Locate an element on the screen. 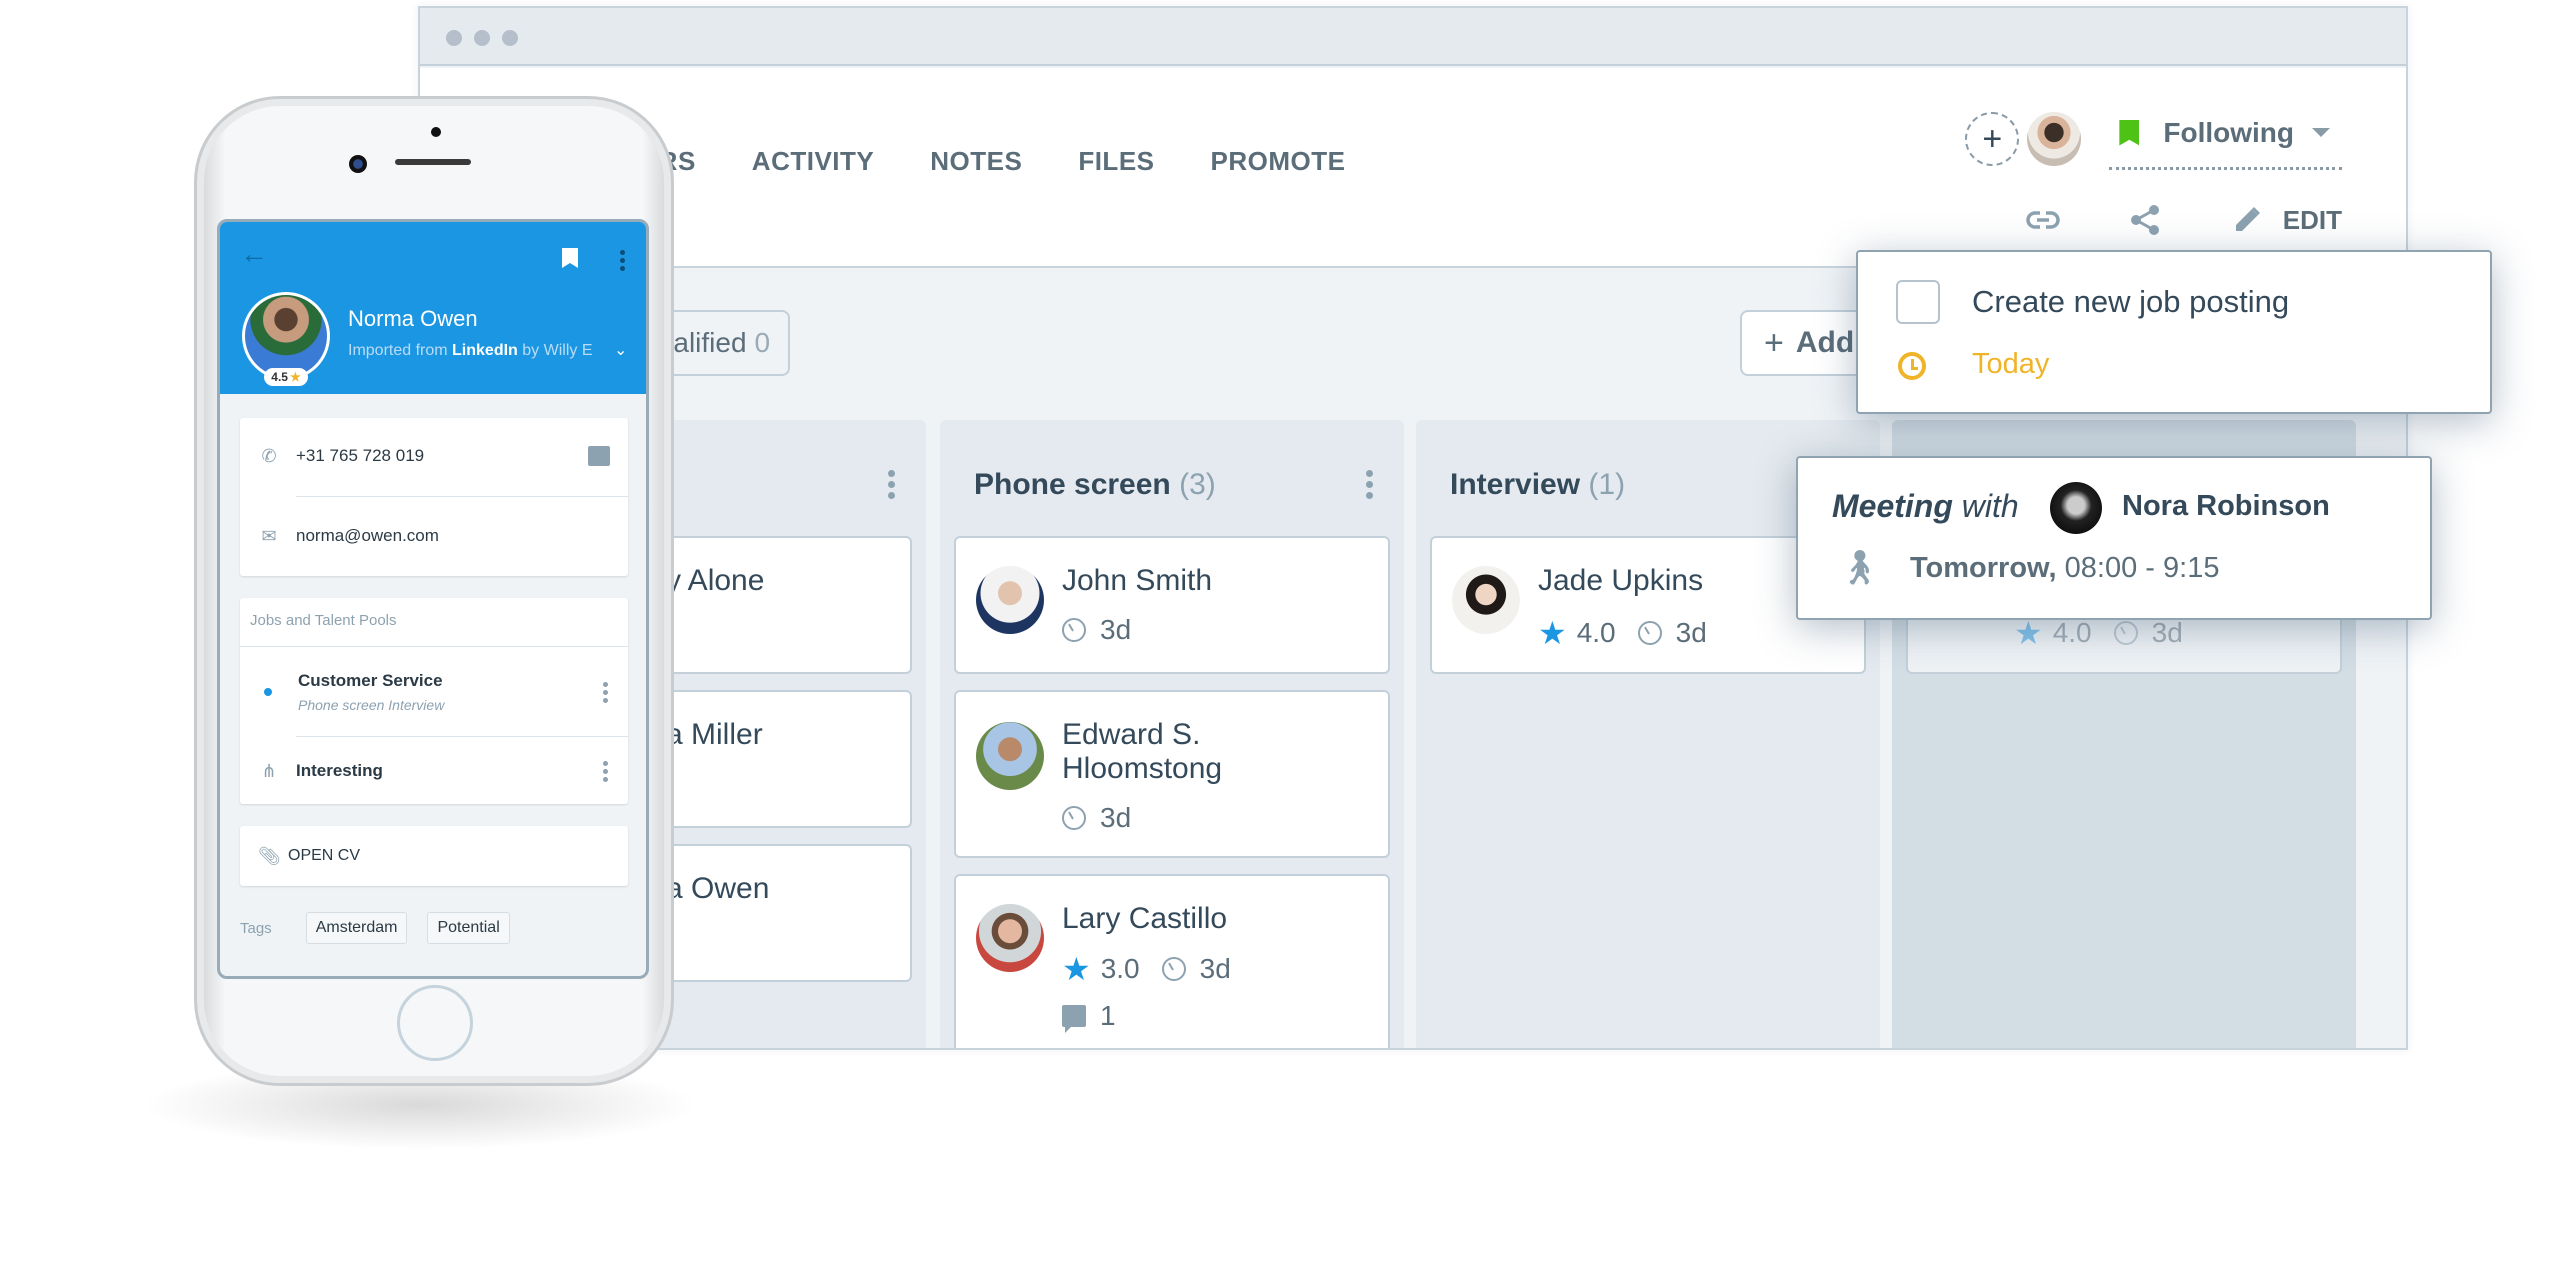  open-cv-row: 📎︎ OPEN CV is located at coordinates (434, 856).